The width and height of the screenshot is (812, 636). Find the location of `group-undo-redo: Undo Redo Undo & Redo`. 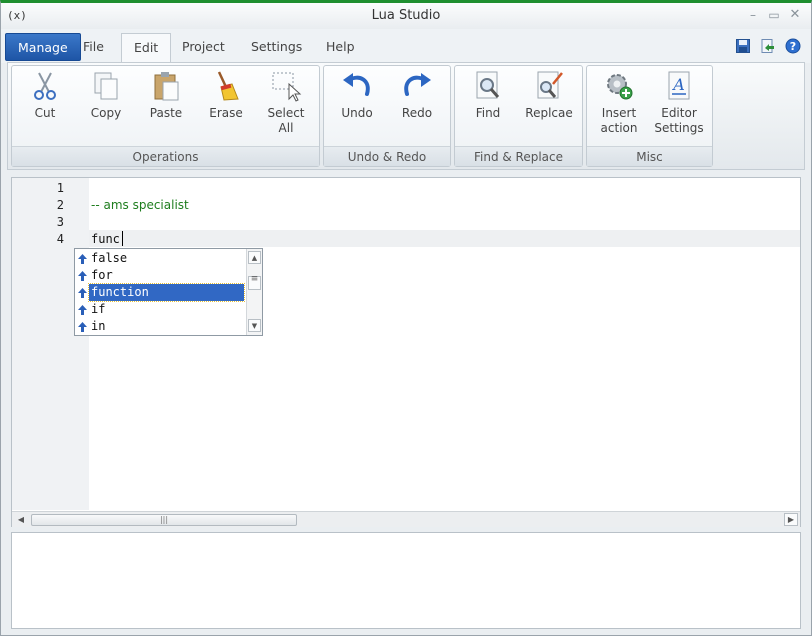

group-undo-redo: Undo Redo Undo & Redo is located at coordinates (387, 116).